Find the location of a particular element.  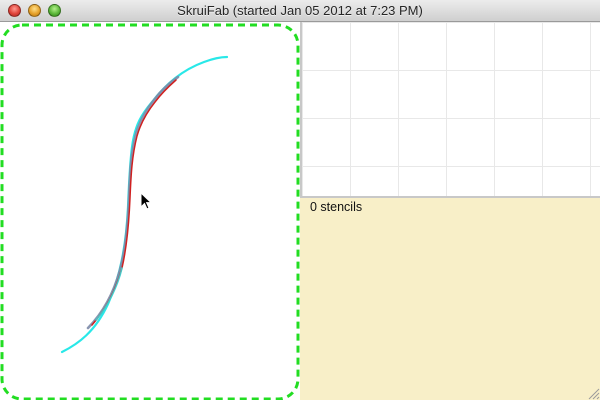

stroke-outline is located at coordinates (133, 202).